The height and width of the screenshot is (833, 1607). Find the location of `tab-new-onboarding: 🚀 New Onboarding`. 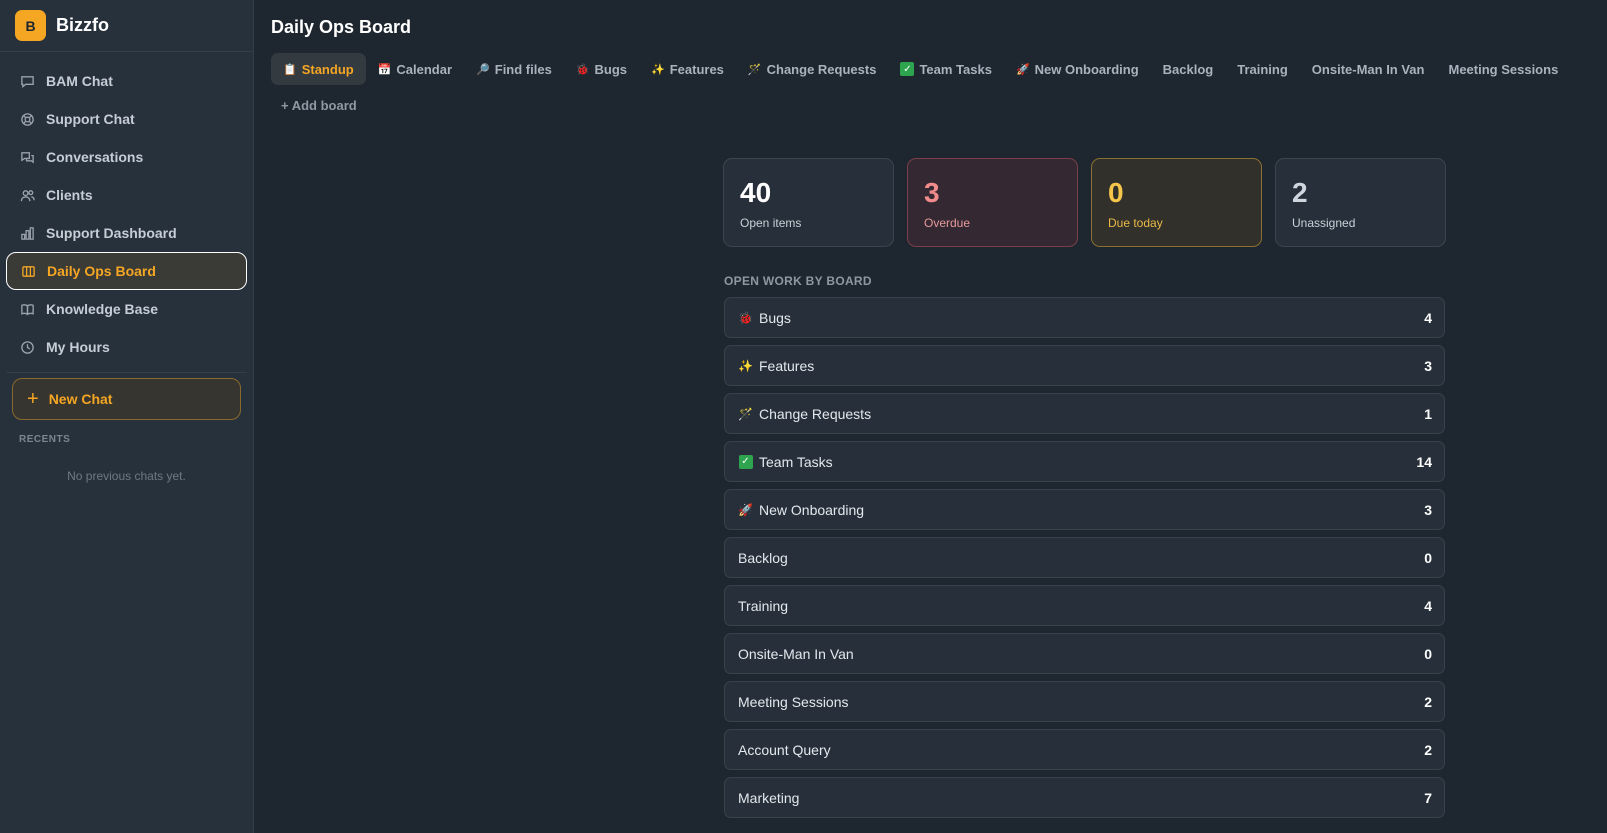

tab-new-onboarding: 🚀 New Onboarding is located at coordinates (1077, 69).